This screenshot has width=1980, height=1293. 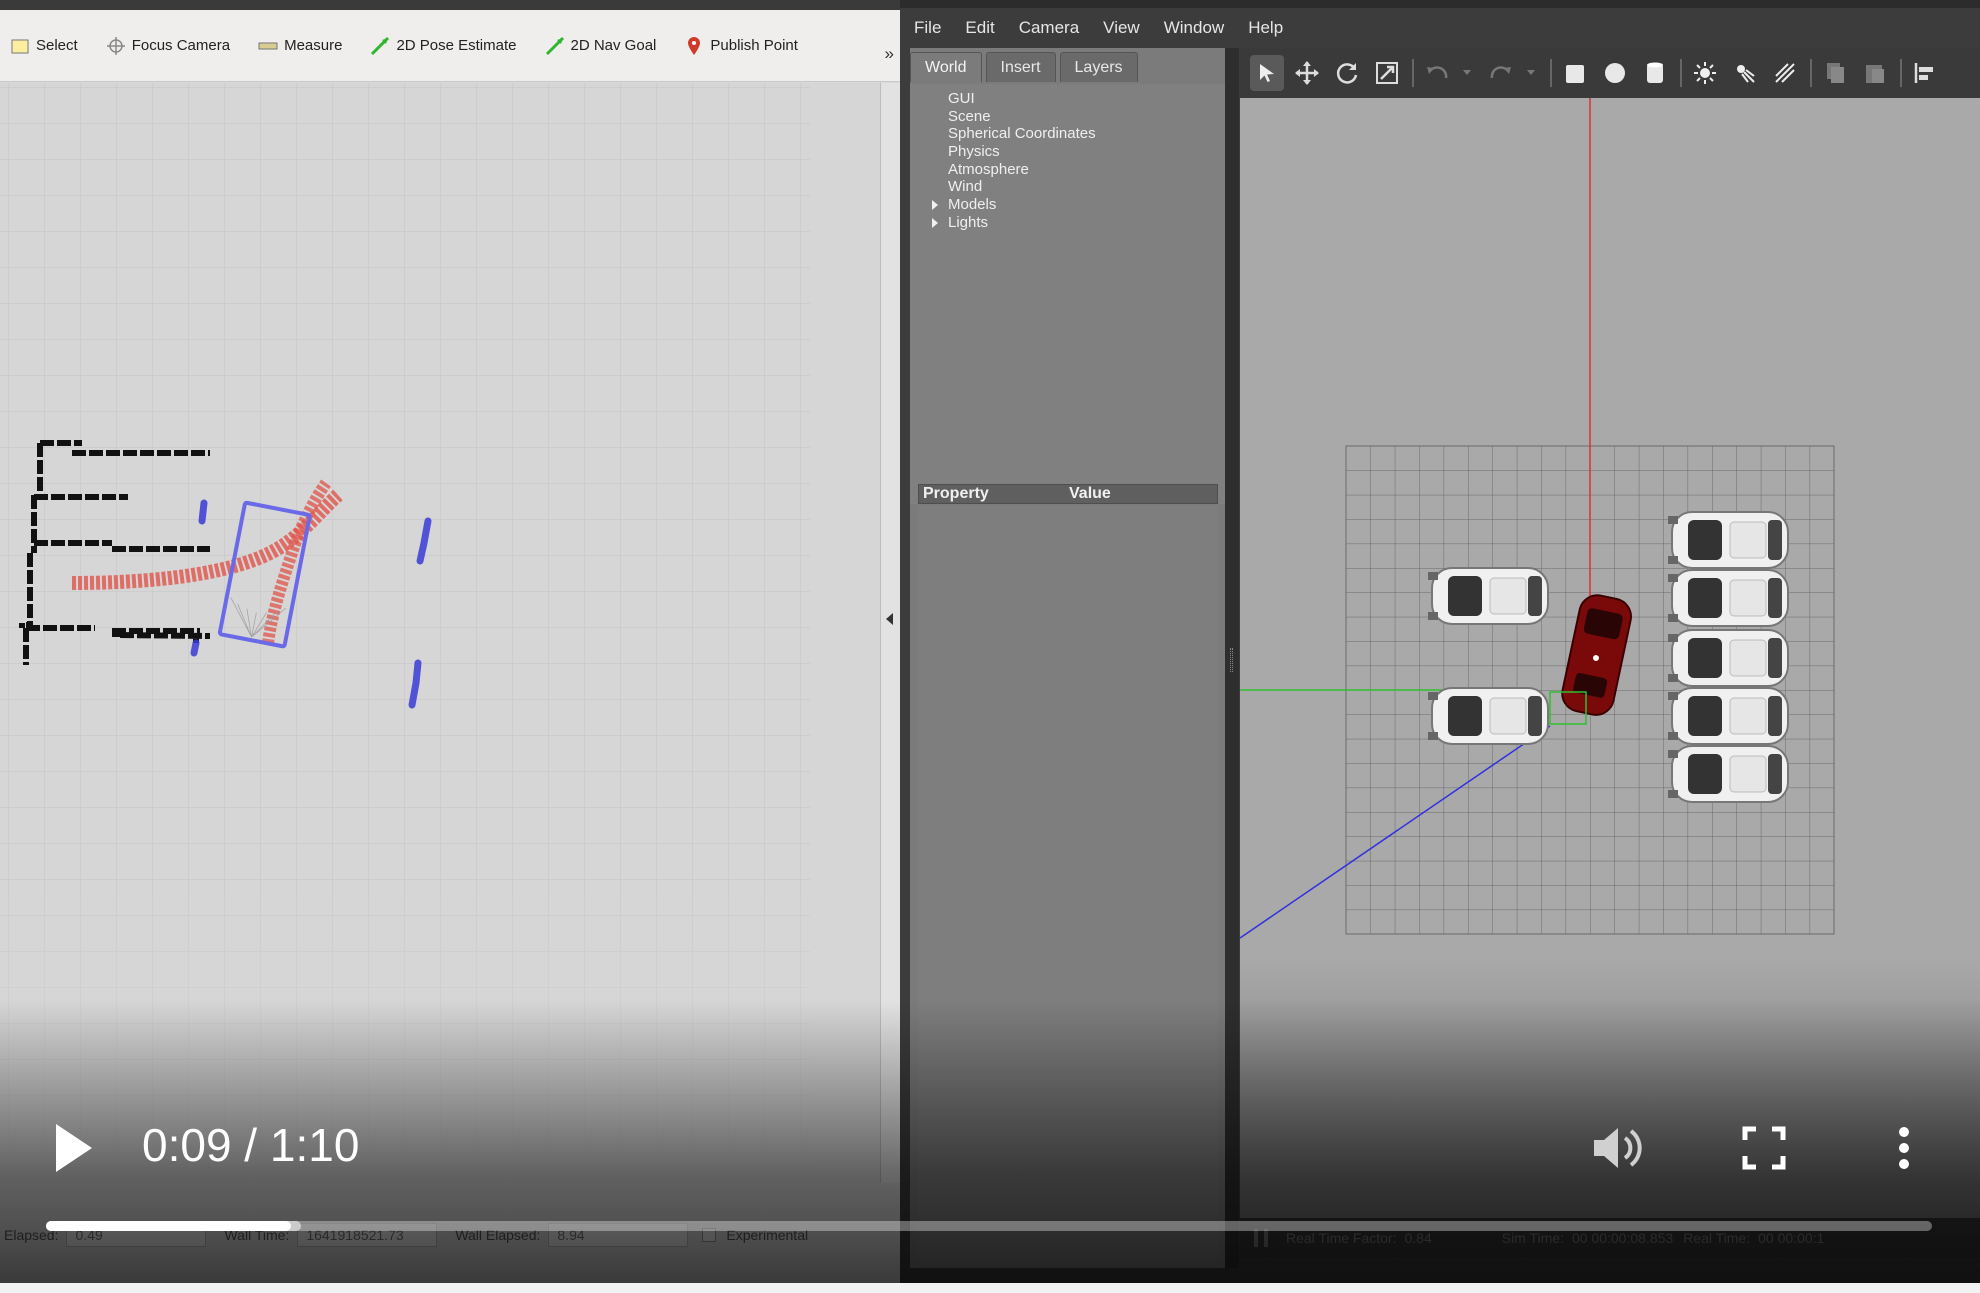 I want to click on play-icon, so click(x=74, y=1148).